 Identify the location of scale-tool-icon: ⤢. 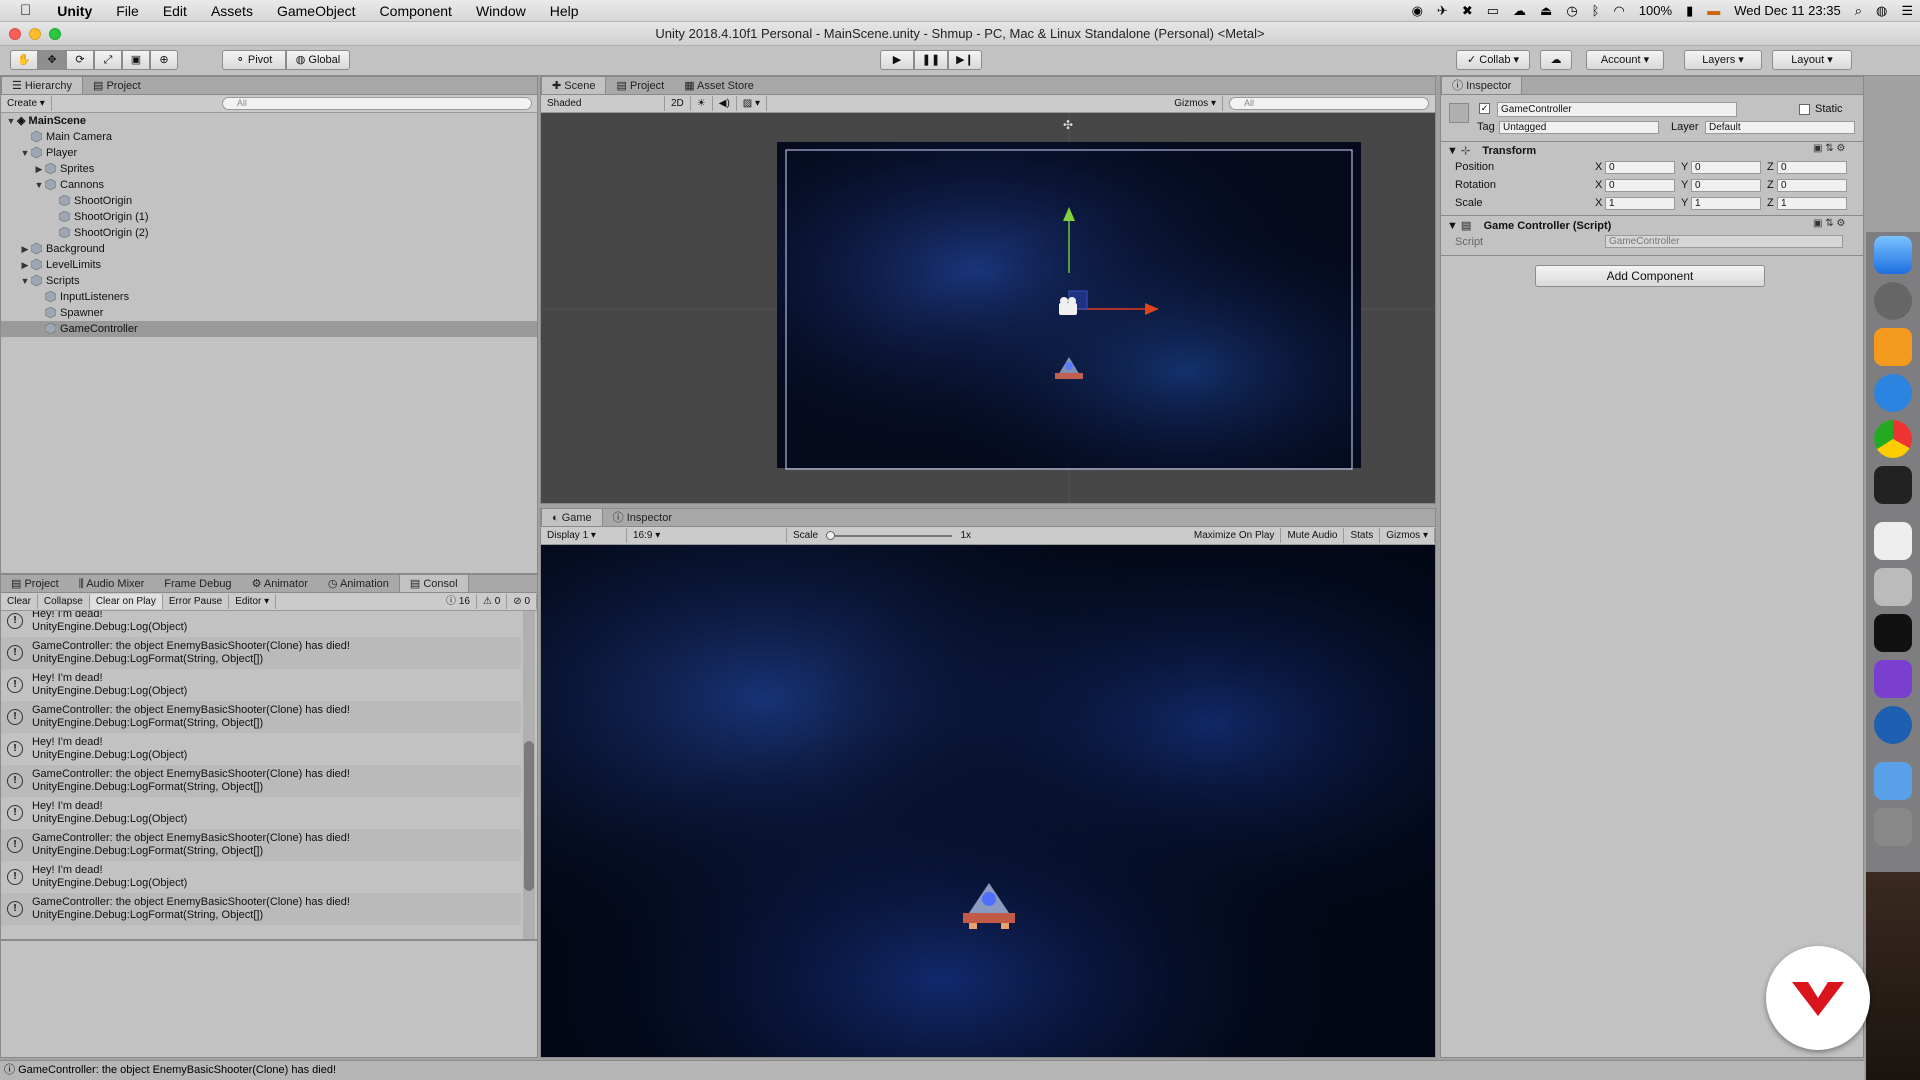
(108, 60).